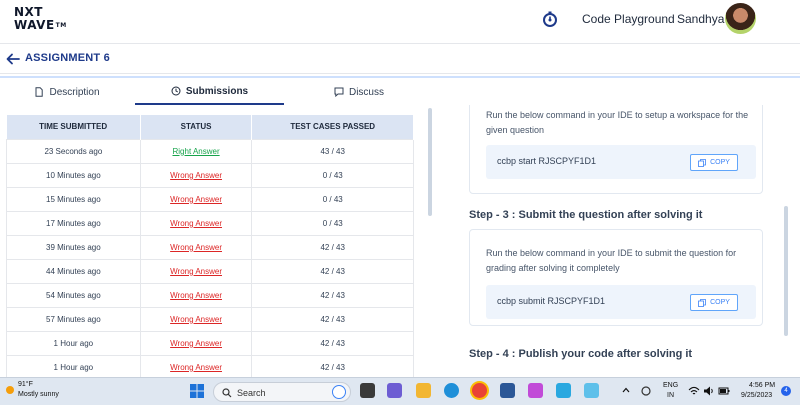  Describe the element at coordinates (366, 92) in the screenshot. I see `tab-discuss-label: Discuss` at that location.